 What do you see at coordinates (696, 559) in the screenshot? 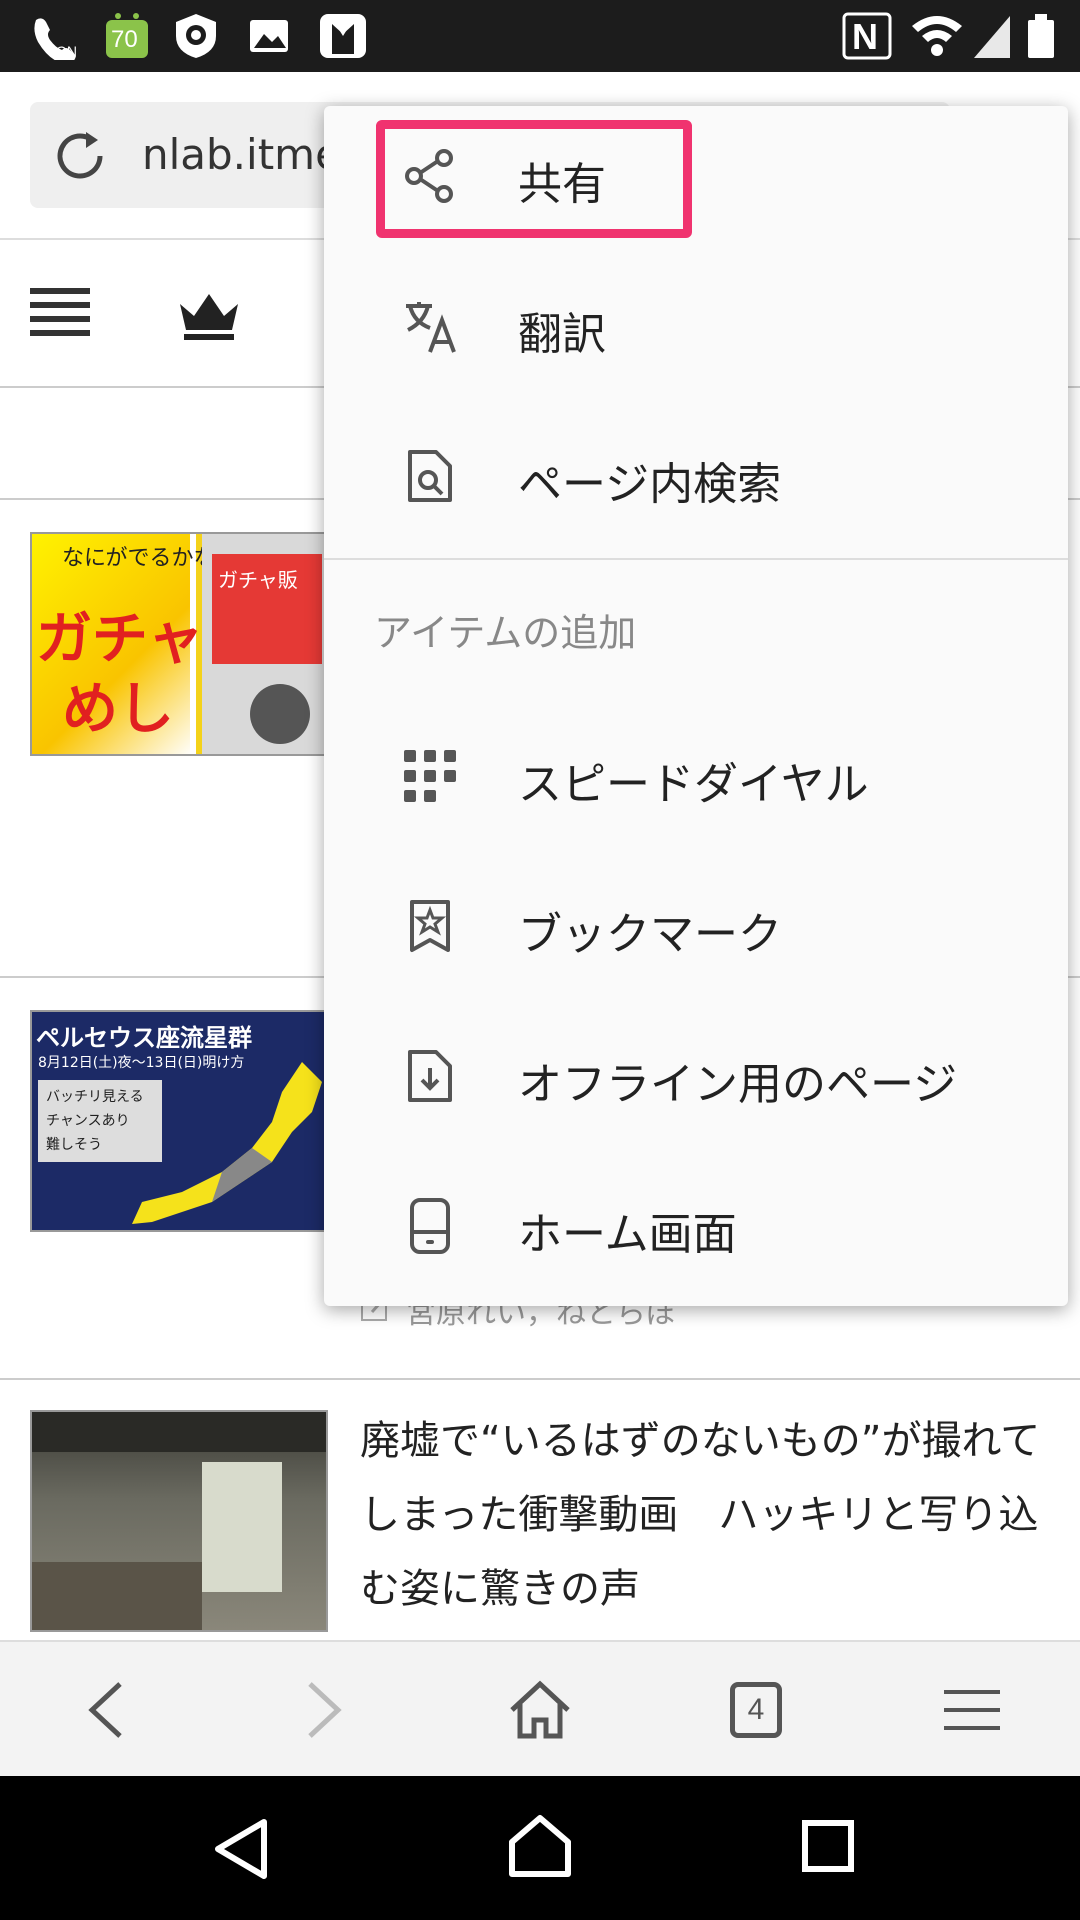
I see `menu-divider` at bounding box center [696, 559].